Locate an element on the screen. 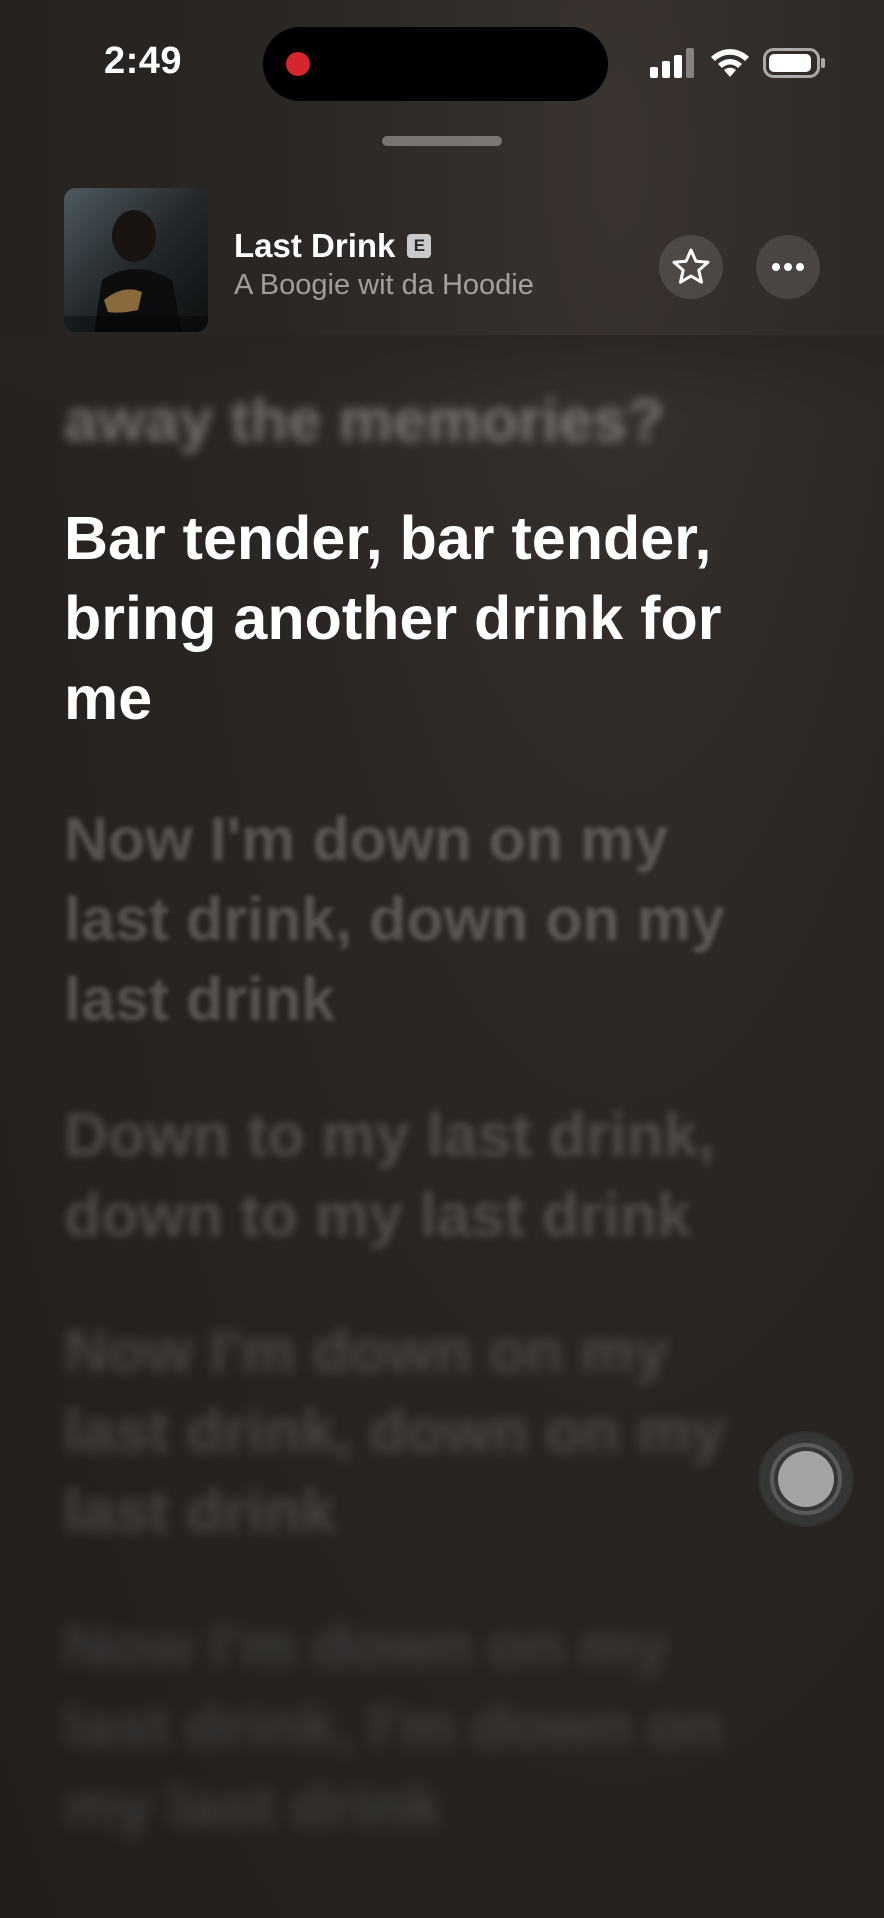 Image resolution: width=884 pixels, height=1918 pixels. lyrics-top-fade is located at coordinates (442, 375).